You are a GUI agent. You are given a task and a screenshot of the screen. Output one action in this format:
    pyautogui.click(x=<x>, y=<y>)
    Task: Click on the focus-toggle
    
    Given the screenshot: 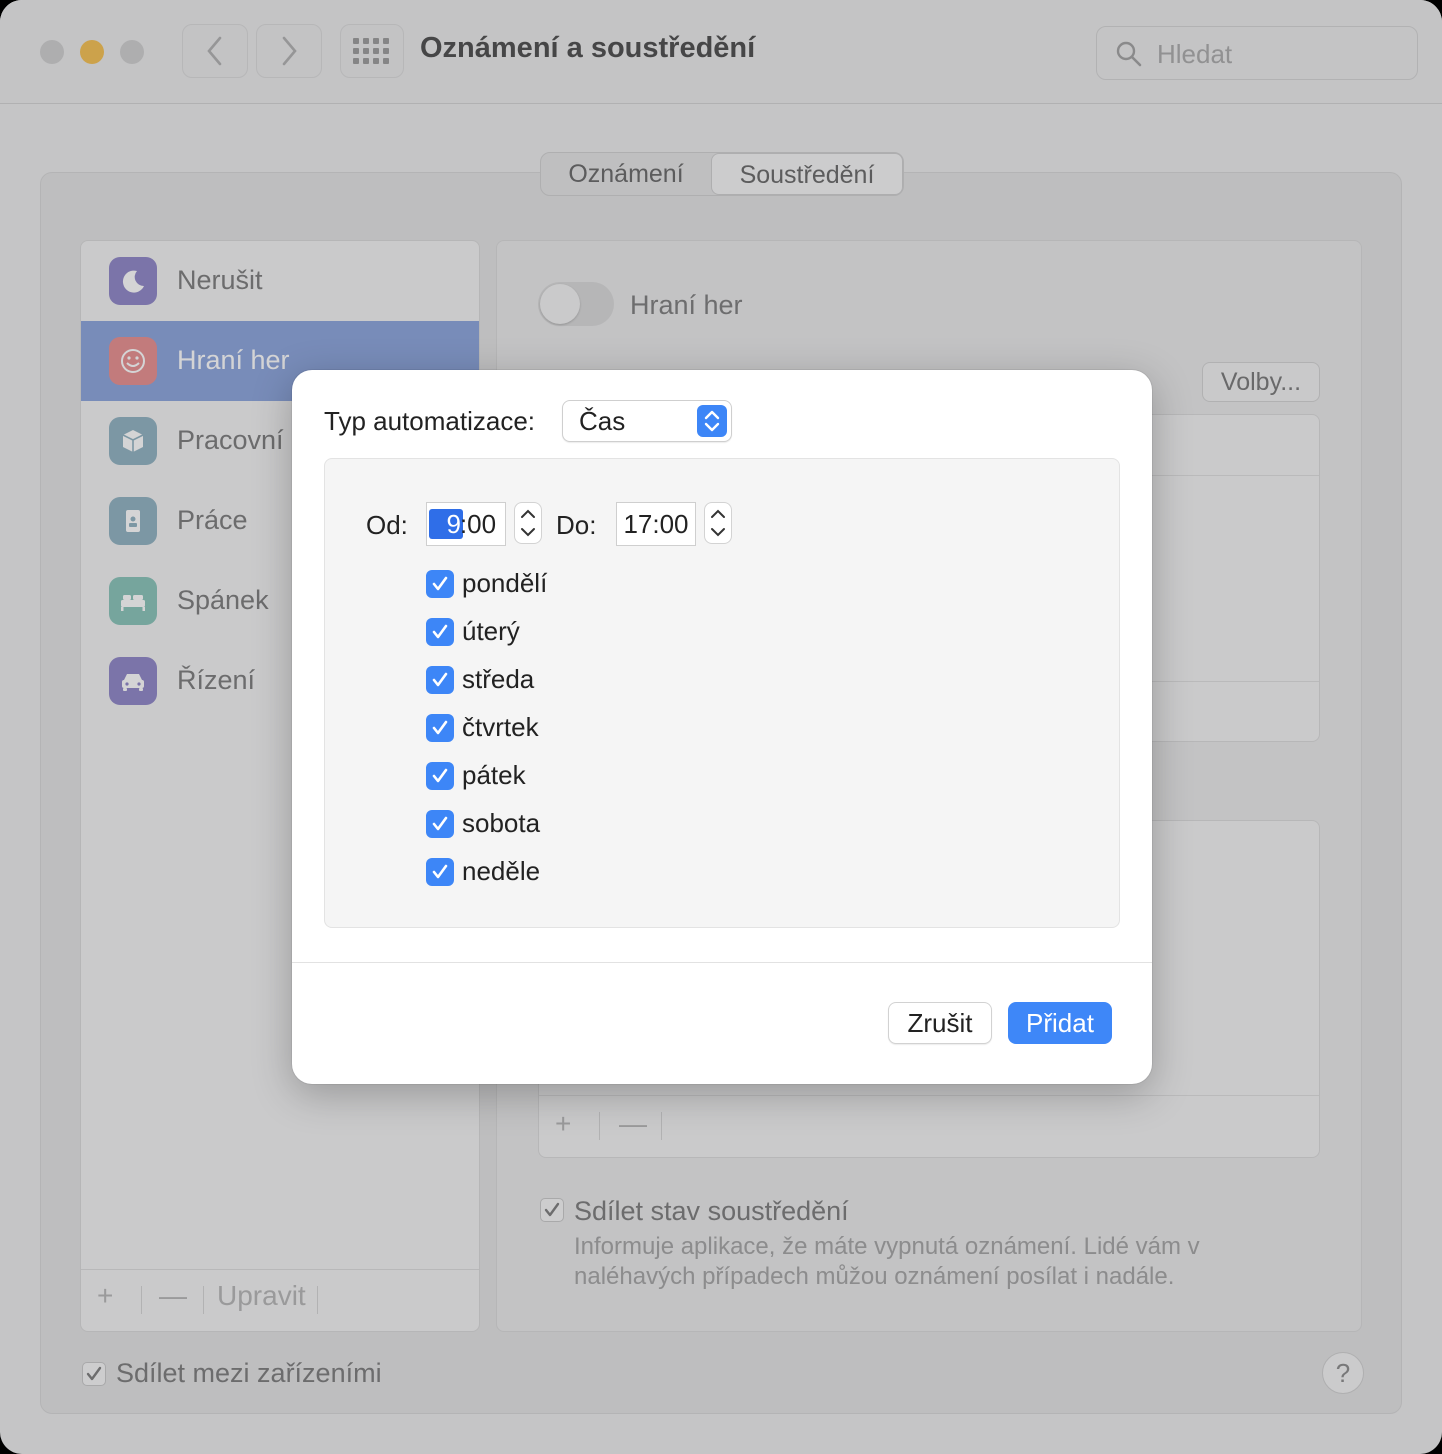 What is the action you would take?
    pyautogui.click(x=576, y=304)
    